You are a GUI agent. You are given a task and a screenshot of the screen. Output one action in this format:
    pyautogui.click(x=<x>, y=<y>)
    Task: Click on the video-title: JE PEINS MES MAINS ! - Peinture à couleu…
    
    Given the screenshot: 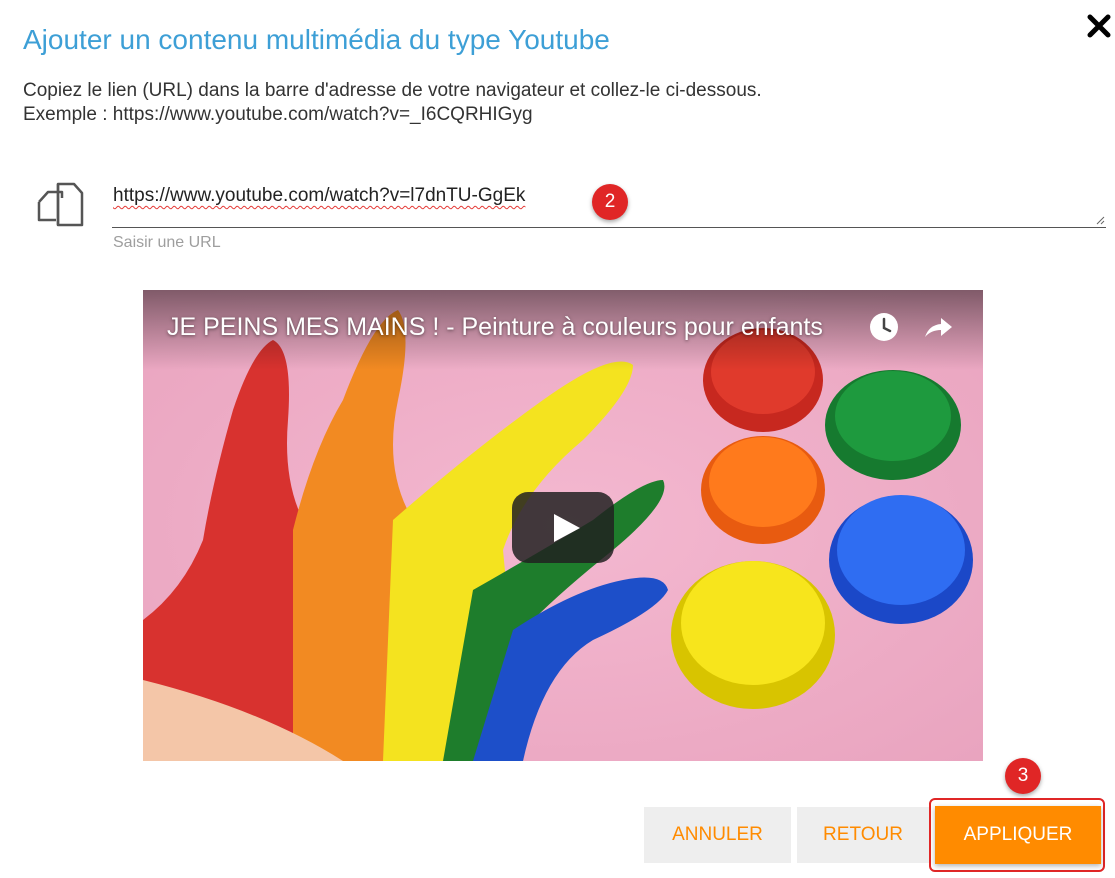 What is the action you would take?
    pyautogui.click(x=495, y=327)
    